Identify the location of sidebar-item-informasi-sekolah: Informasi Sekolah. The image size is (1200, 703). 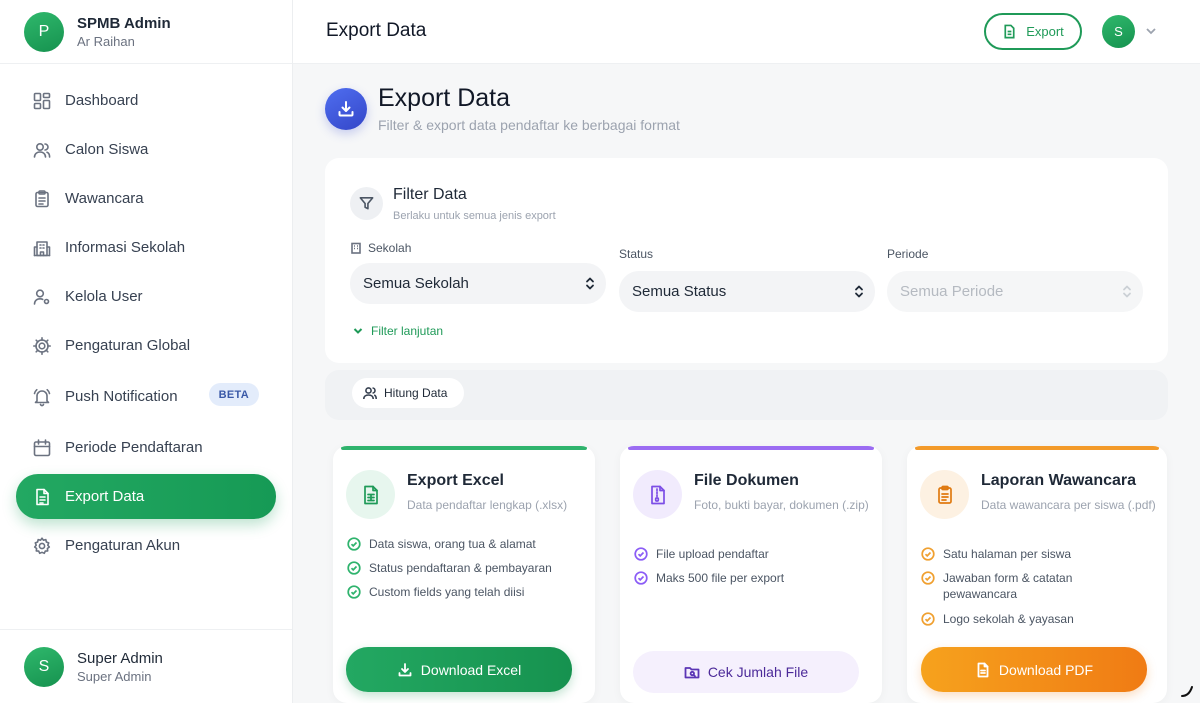
(146, 247).